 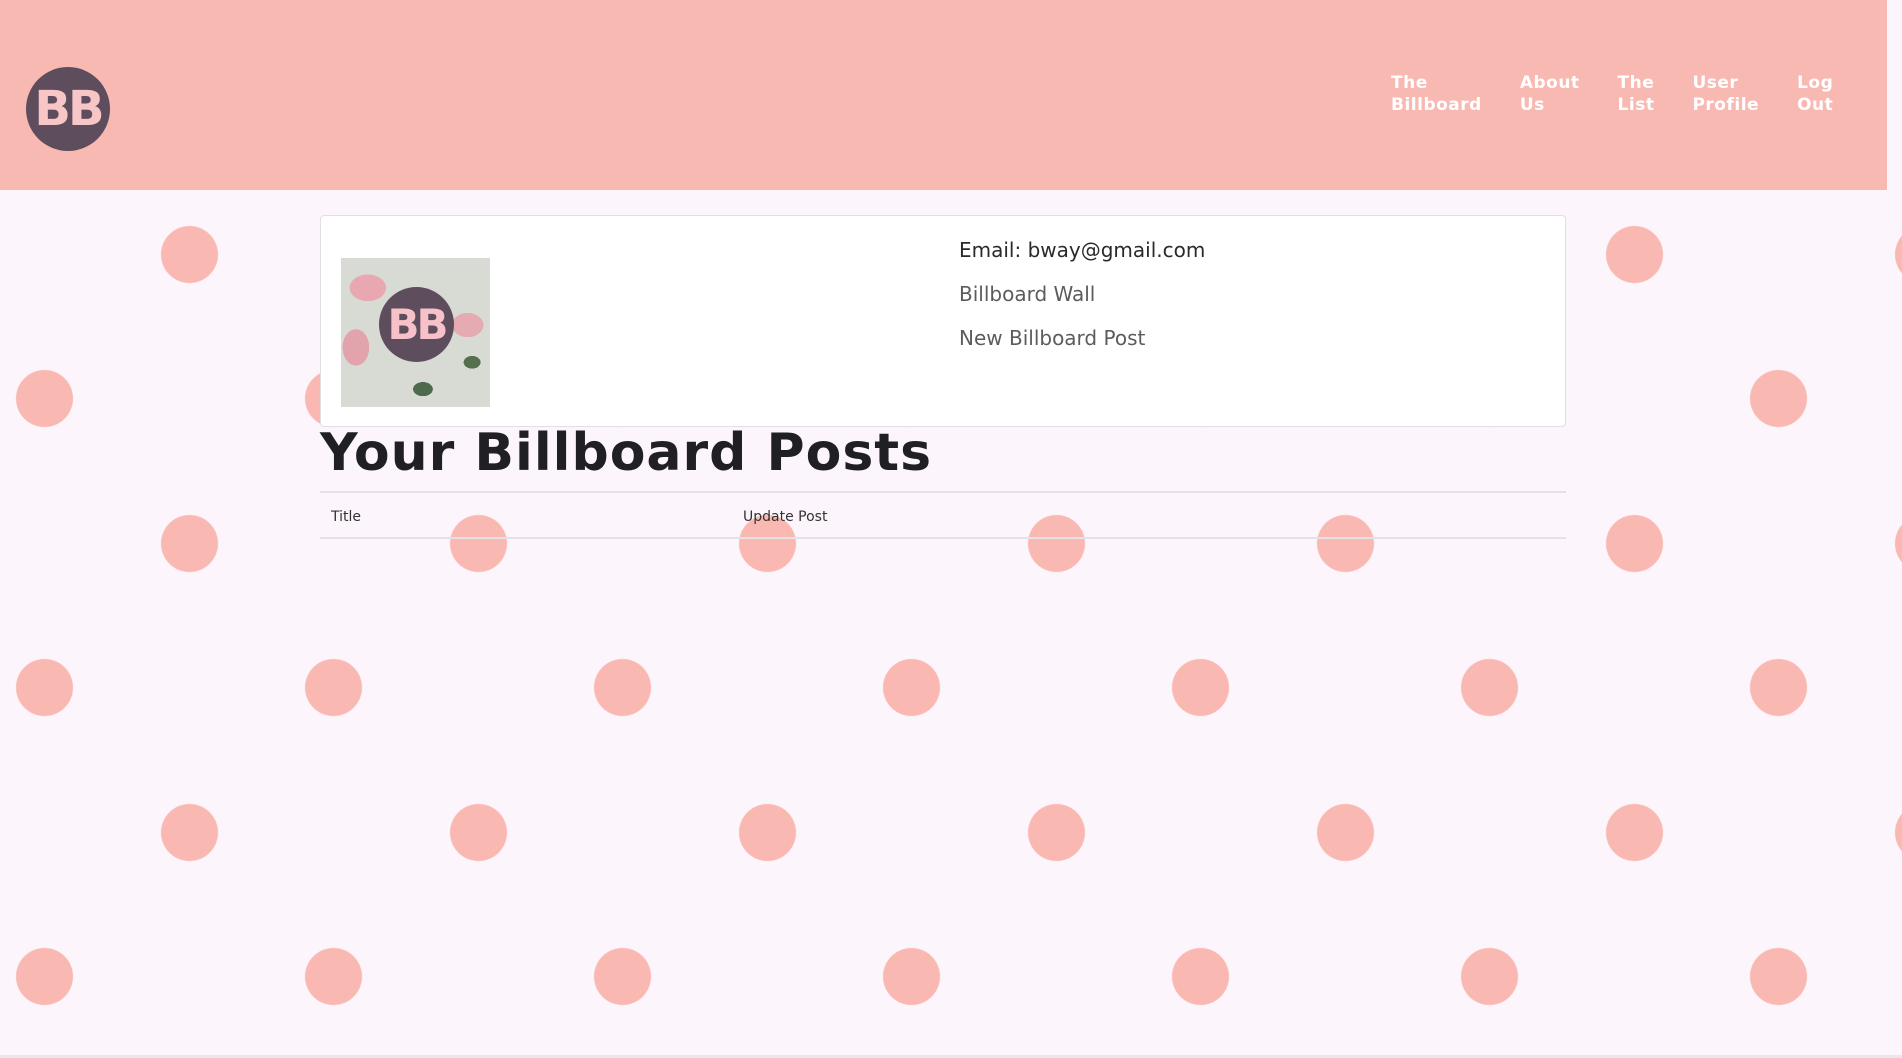 I want to click on new-billboard-post-link: New Billboard Post, so click(x=1082, y=338).